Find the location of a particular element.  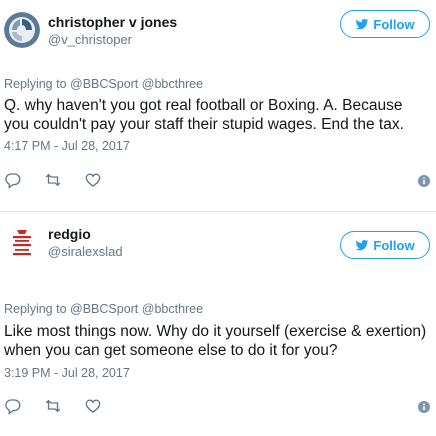

keep-calm-poster-avatar-icon is located at coordinates (22, 244).